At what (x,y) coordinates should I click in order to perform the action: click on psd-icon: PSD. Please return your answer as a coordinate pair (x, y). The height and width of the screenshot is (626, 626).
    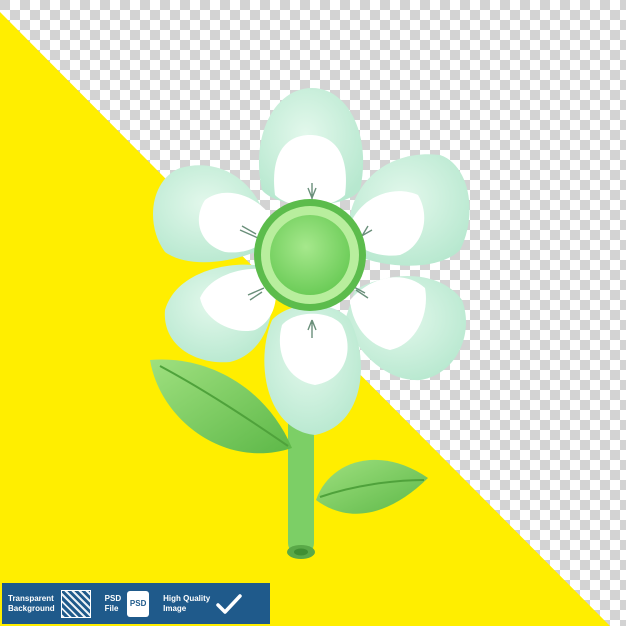
    Looking at the image, I should click on (138, 603).